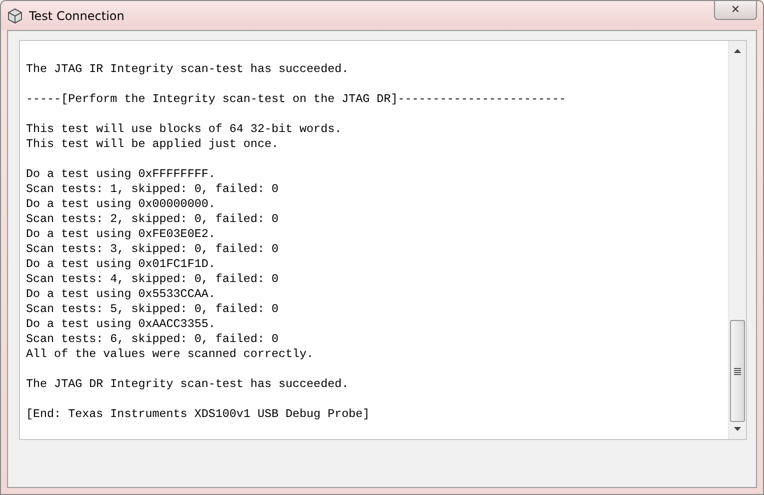 Image resolution: width=764 pixels, height=495 pixels. Describe the element at coordinates (153, 279) in the screenshot. I see `log-line: Scan tests: 4, skipped: 0, failed: 0` at that location.